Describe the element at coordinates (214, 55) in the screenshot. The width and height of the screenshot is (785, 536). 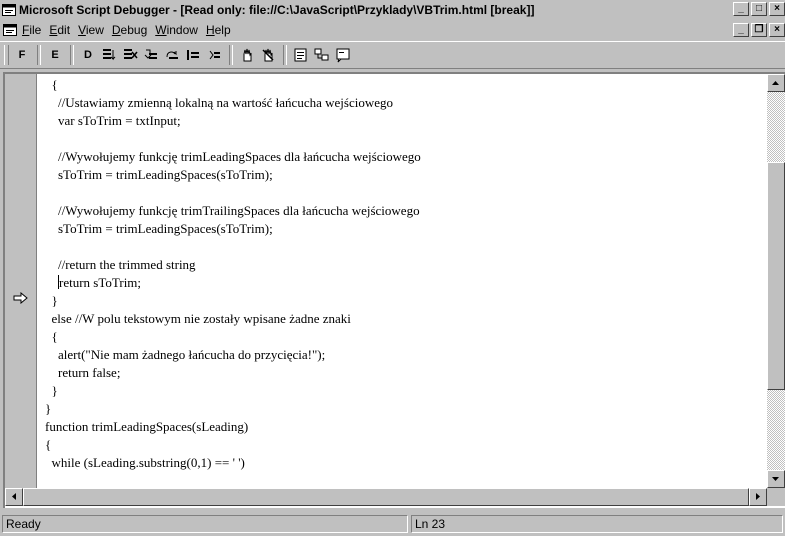
I see `run-to-cursor-icon` at that location.